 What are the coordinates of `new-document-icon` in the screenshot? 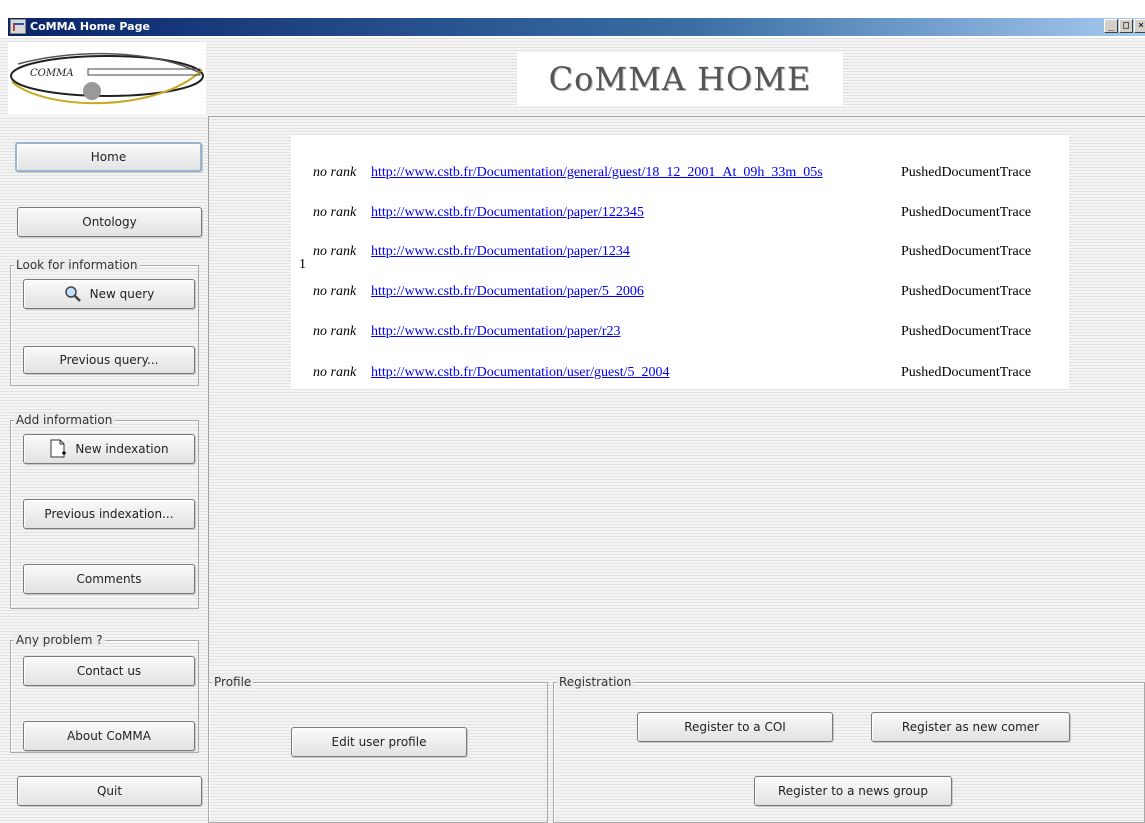 It's located at (58, 448).